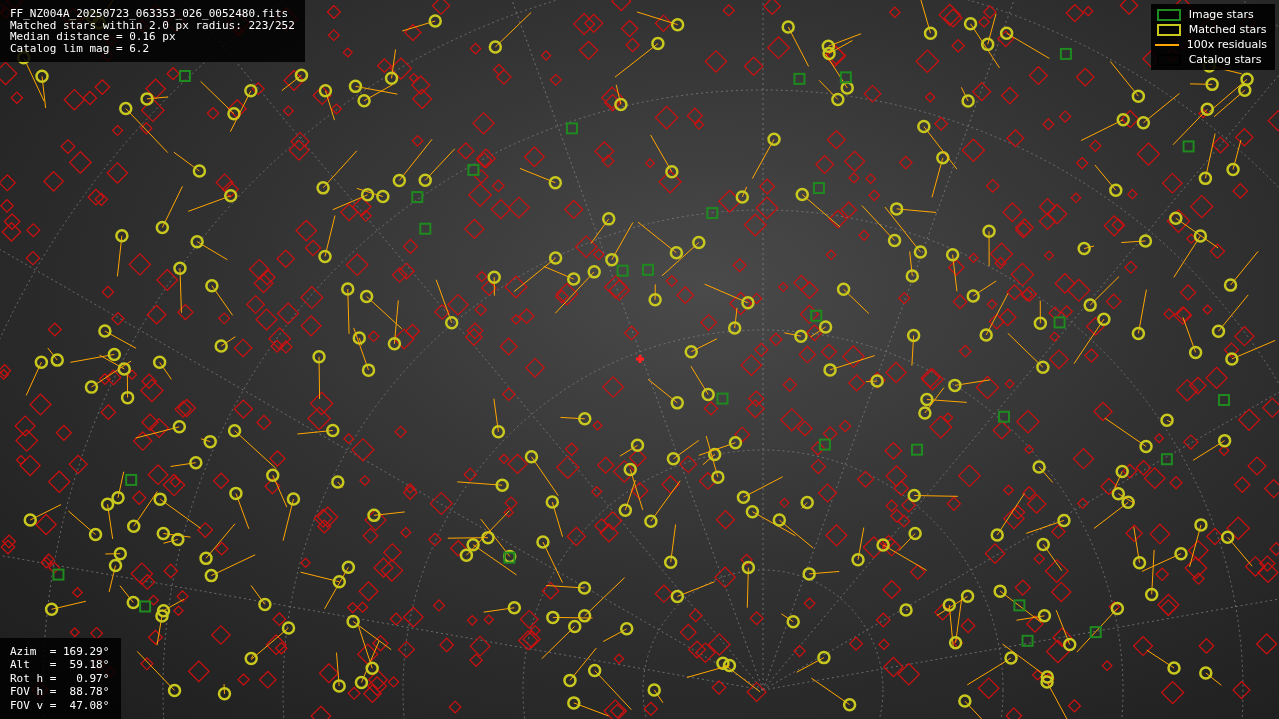 This screenshot has height=719, width=1279. I want to click on info-text: Matched stars within 2.0 px radius: 223/252, so click(152, 25).